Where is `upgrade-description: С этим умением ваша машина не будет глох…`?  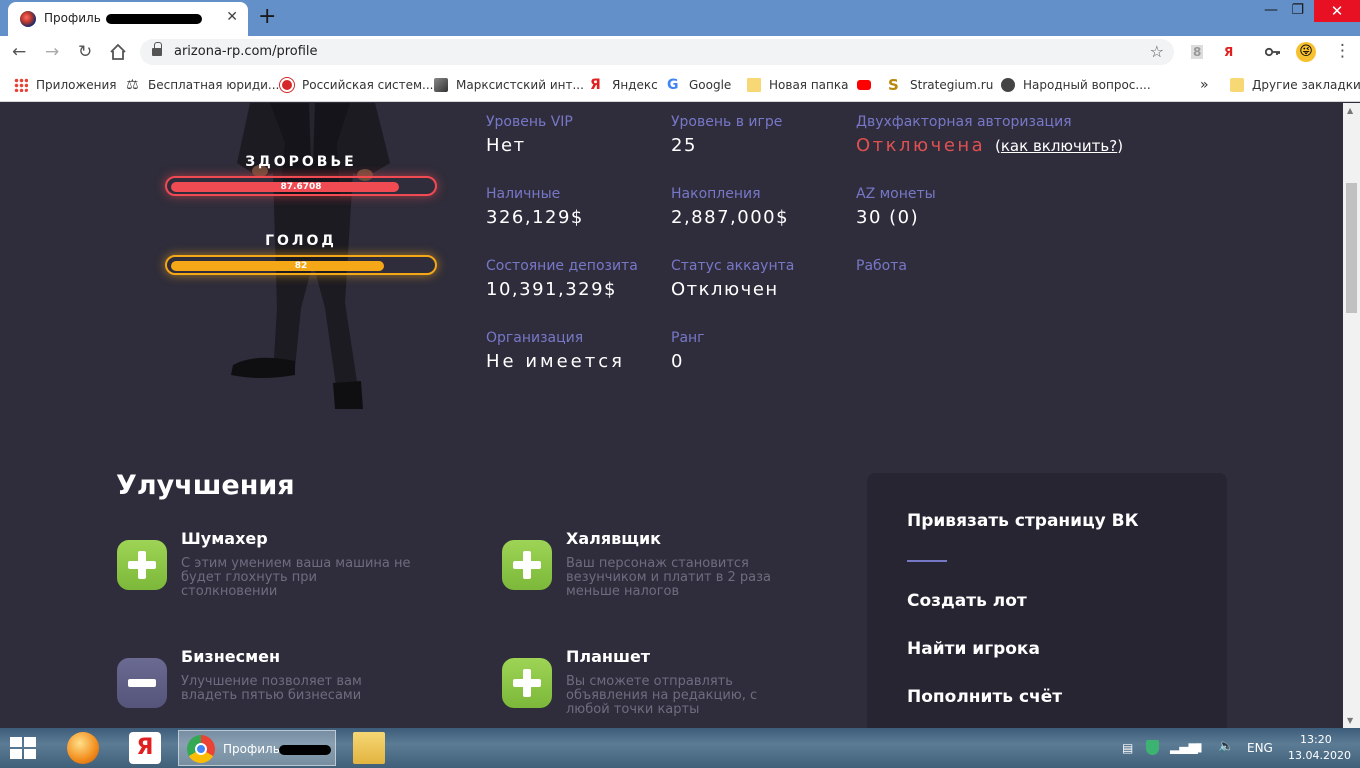
upgrade-description: С этим умением ваша машина не будет глох… is located at coordinates (296, 577).